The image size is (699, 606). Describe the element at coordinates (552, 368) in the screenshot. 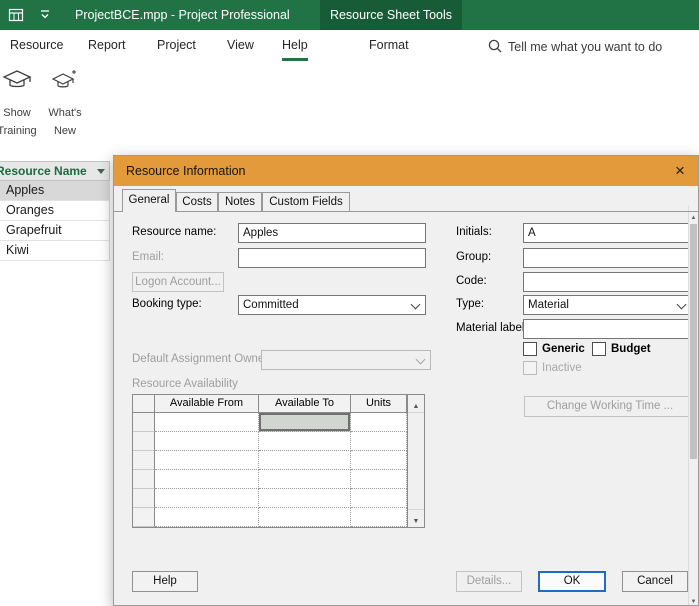

I see `inactive-checkbox: Inactive` at that location.